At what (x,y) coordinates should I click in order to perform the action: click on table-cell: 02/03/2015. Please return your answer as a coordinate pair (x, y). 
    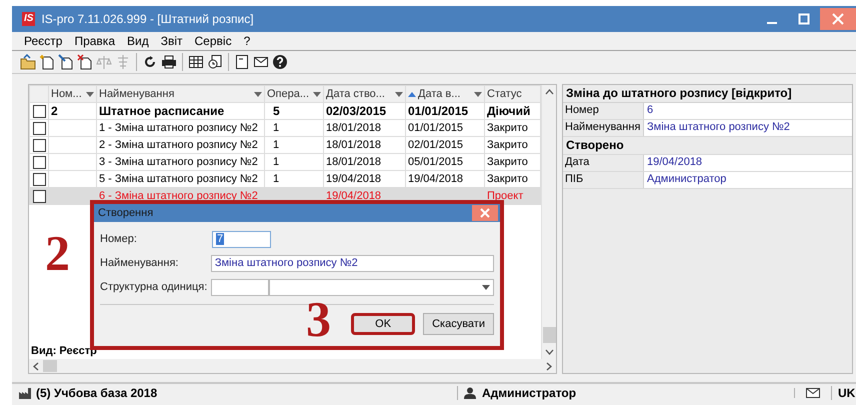
    Looking at the image, I should click on (365, 111).